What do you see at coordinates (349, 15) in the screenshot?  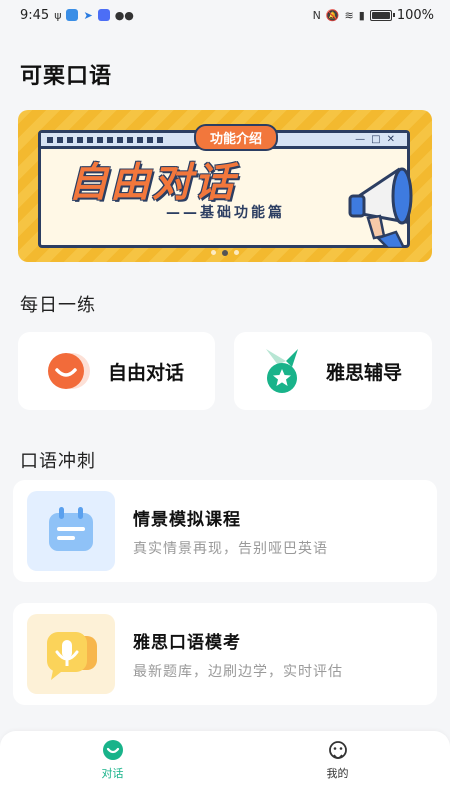 I see `wifi-icon: ≋` at bounding box center [349, 15].